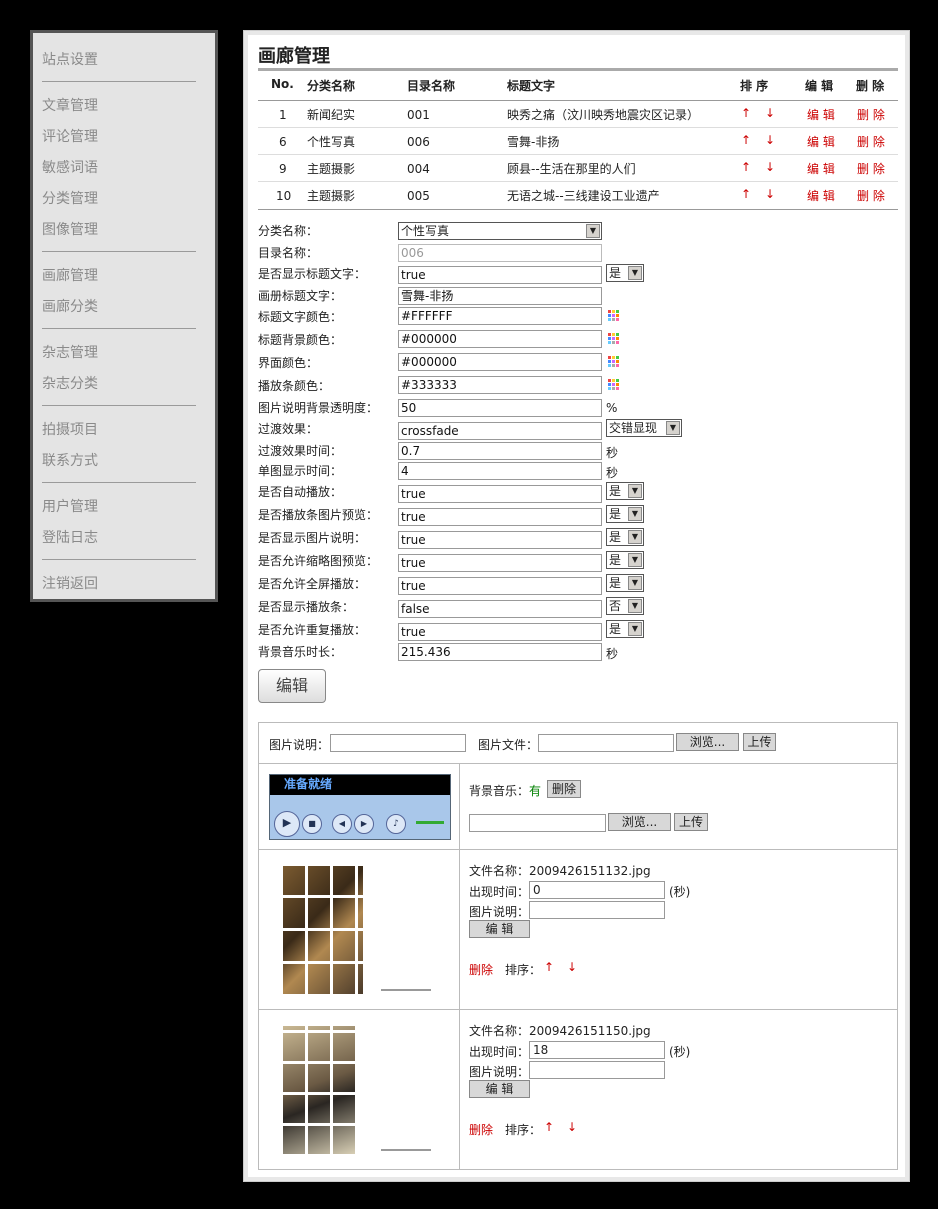  What do you see at coordinates (70, 383) in the screenshot?
I see `sidebar-item-magazine-categories: 杂志分类` at bounding box center [70, 383].